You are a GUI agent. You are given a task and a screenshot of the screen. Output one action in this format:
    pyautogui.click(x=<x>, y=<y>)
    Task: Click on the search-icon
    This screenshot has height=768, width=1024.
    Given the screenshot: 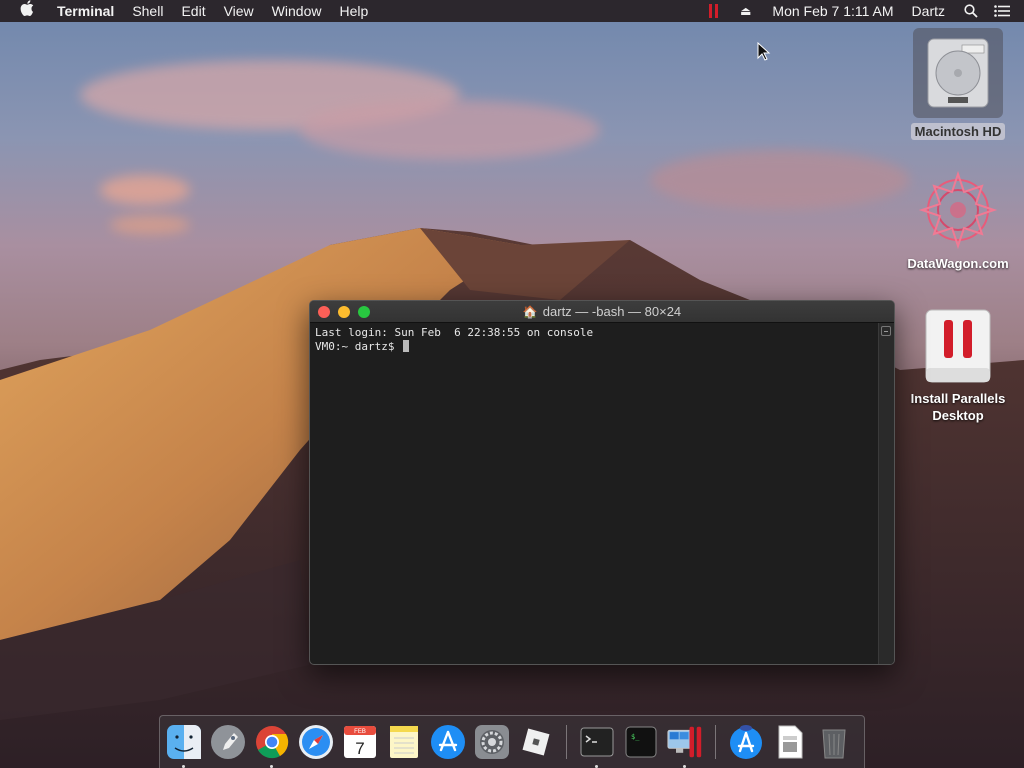 What is the action you would take?
    pyautogui.click(x=971, y=11)
    